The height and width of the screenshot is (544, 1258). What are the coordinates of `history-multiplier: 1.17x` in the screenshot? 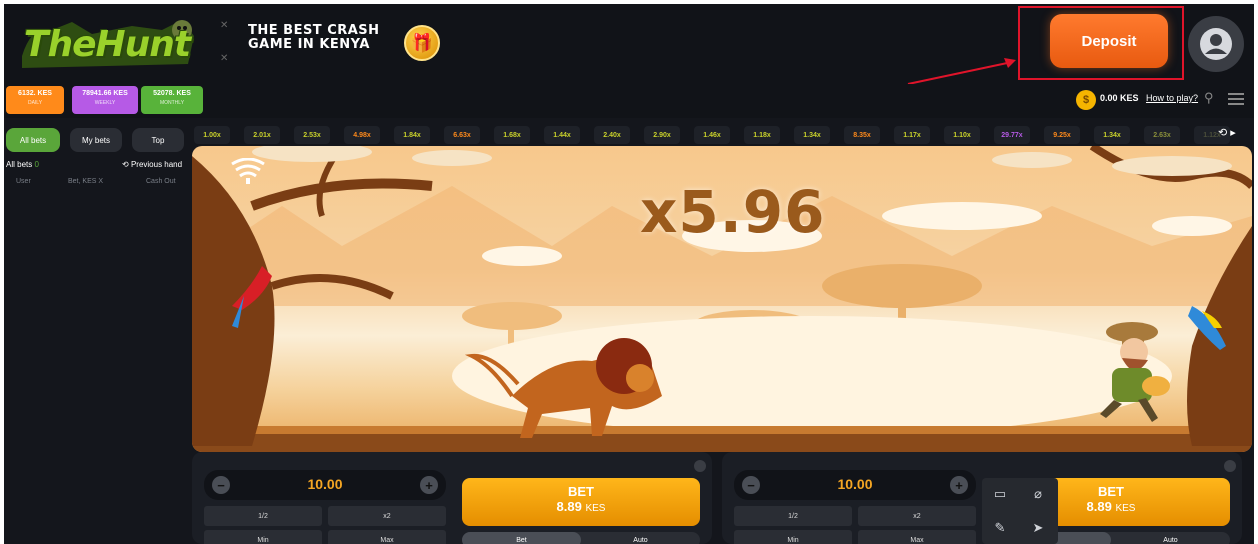 It's located at (912, 135).